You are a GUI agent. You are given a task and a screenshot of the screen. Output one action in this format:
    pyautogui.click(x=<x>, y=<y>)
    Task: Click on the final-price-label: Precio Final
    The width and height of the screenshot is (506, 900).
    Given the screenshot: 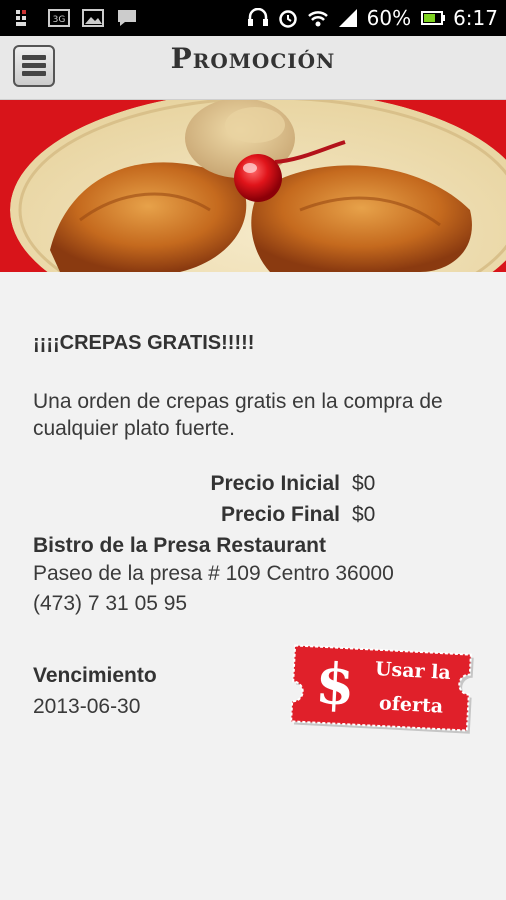 What is the action you would take?
    pyautogui.click(x=280, y=514)
    